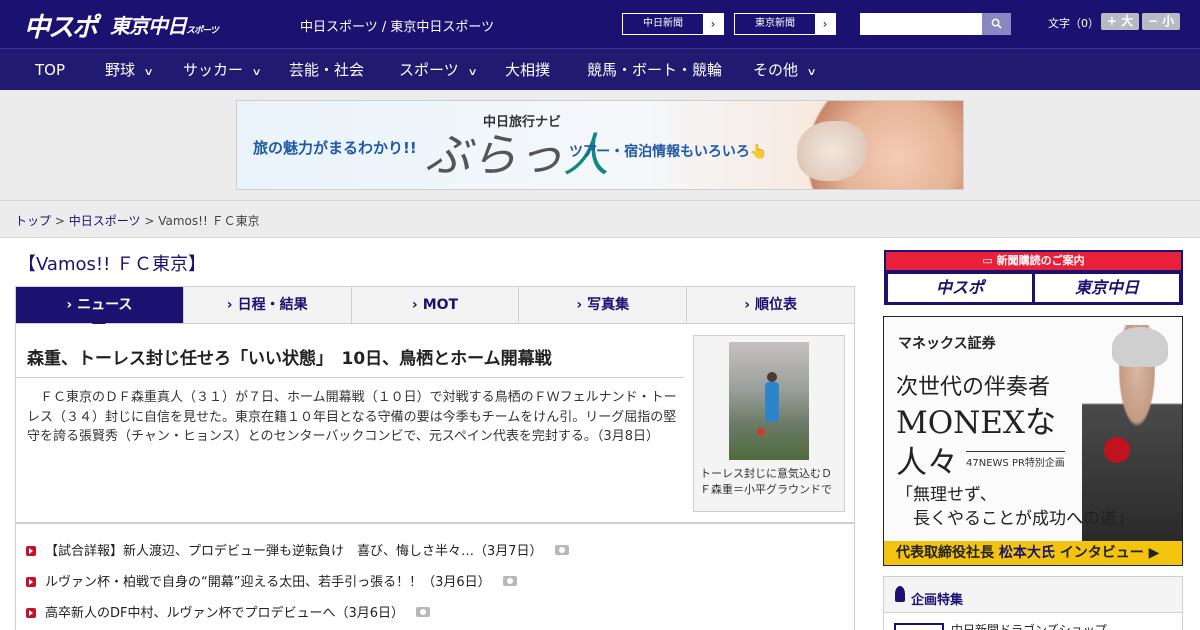 The width and height of the screenshot is (1200, 630). I want to click on list-item: 【試合詳報】新人渡辺、プロデビュー弾も逆転負け 喜び、悔しさ半々…（3月7日）, so click(297, 549).